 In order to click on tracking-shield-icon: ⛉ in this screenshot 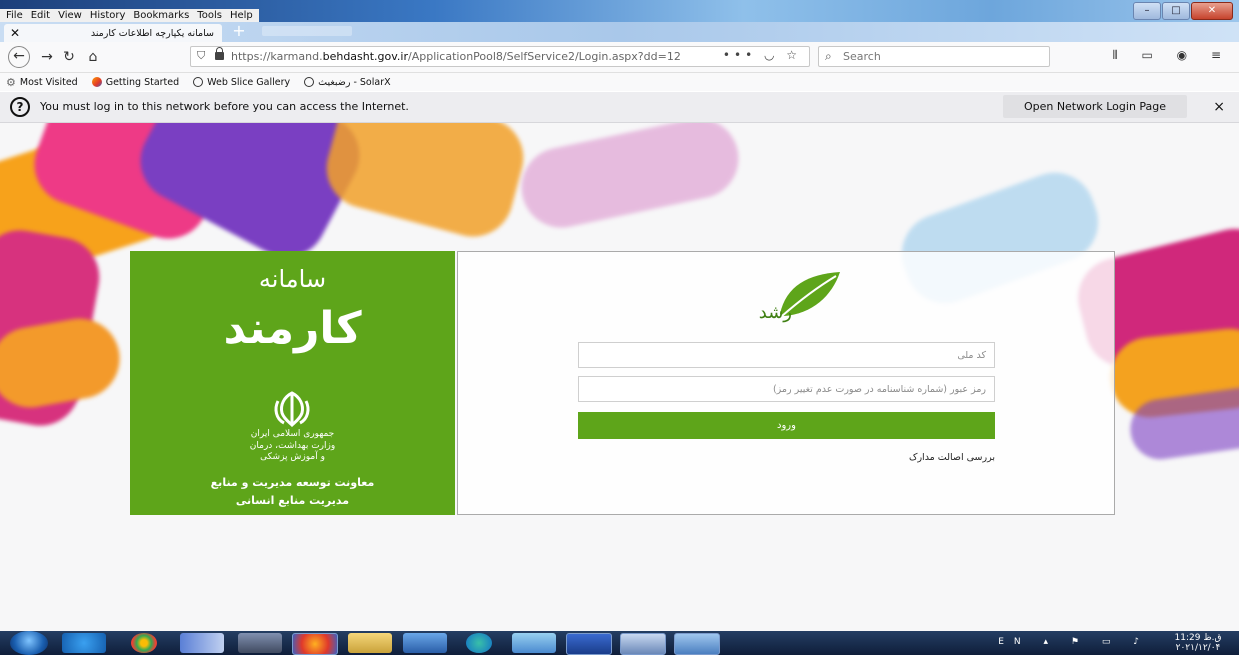, I will do `click(201, 56)`.